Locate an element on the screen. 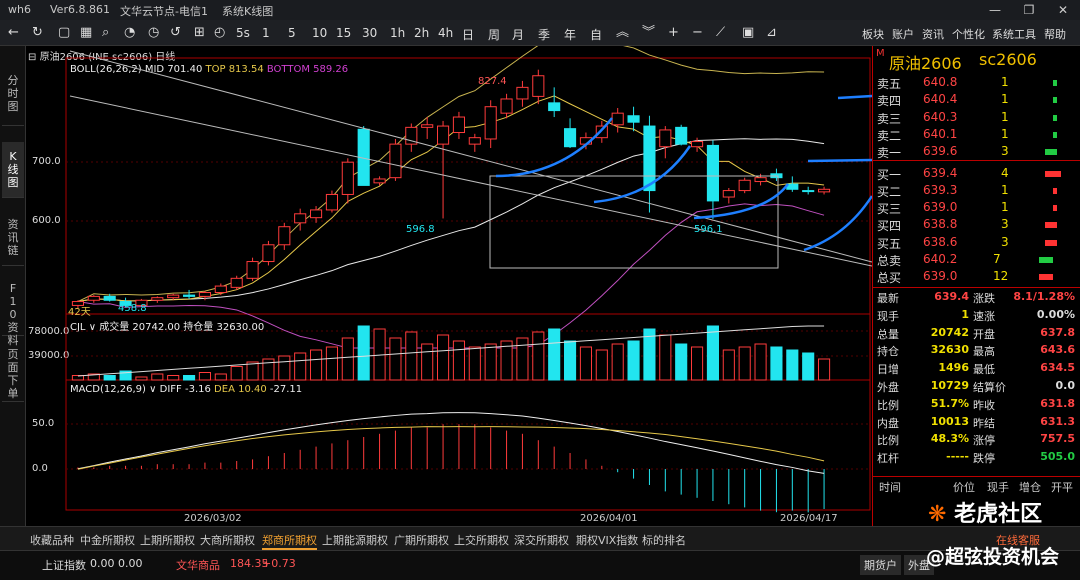 The height and width of the screenshot is (580, 1080). stat-value: 51.7% is located at coordinates (949, 403).